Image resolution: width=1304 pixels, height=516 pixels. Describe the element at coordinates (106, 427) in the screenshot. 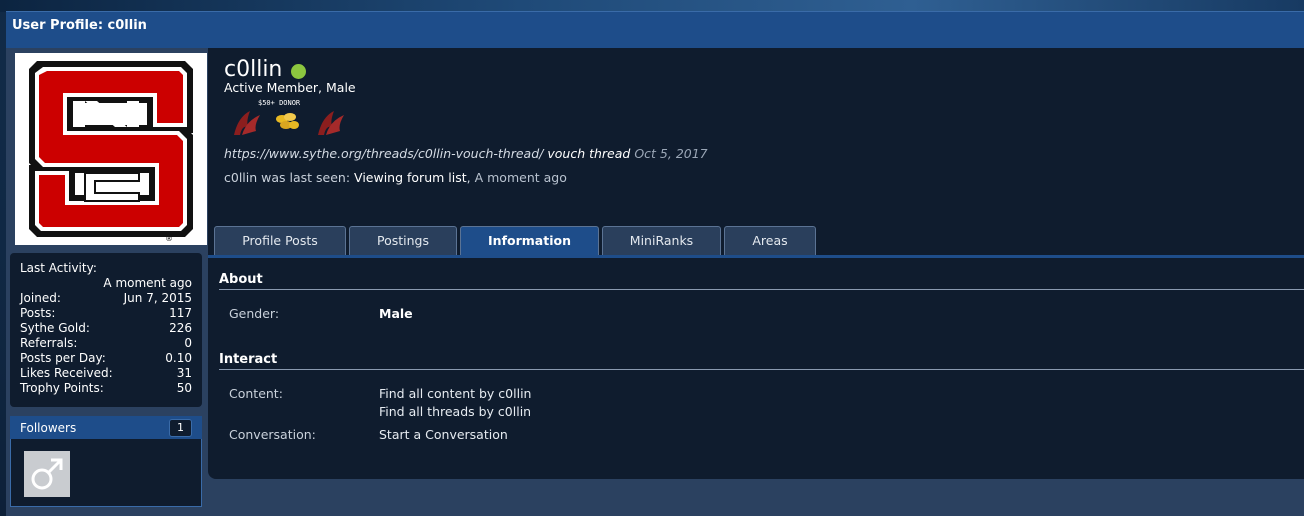

I see `followers-header: Followers 1` at that location.